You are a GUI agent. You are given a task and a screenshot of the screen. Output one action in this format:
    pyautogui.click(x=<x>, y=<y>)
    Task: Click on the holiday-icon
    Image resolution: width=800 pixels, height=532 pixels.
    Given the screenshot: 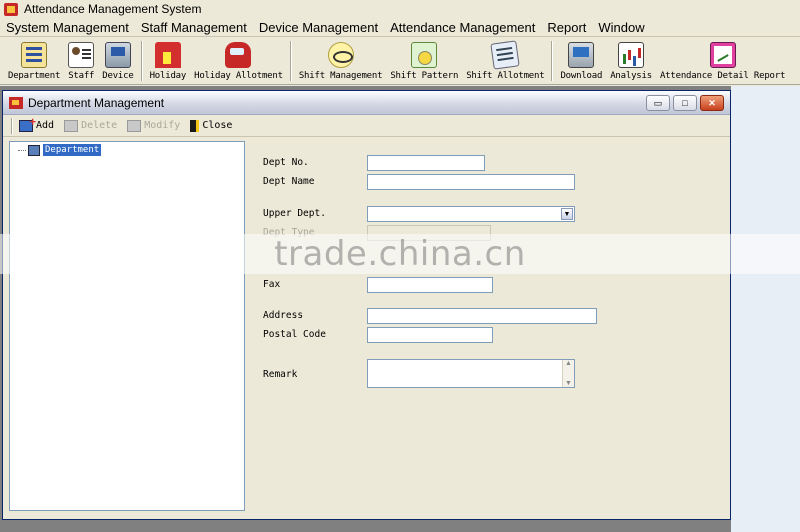 What is the action you would take?
    pyautogui.click(x=167, y=55)
    